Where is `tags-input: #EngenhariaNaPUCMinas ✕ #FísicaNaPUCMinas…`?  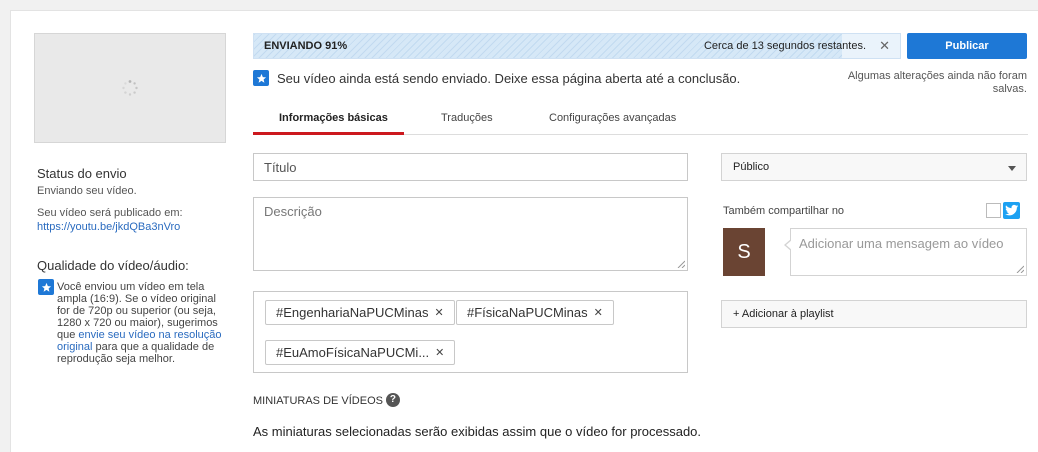
tags-input: #EngenhariaNaPUCMinas ✕ #FísicaNaPUCMinas… is located at coordinates (470, 332).